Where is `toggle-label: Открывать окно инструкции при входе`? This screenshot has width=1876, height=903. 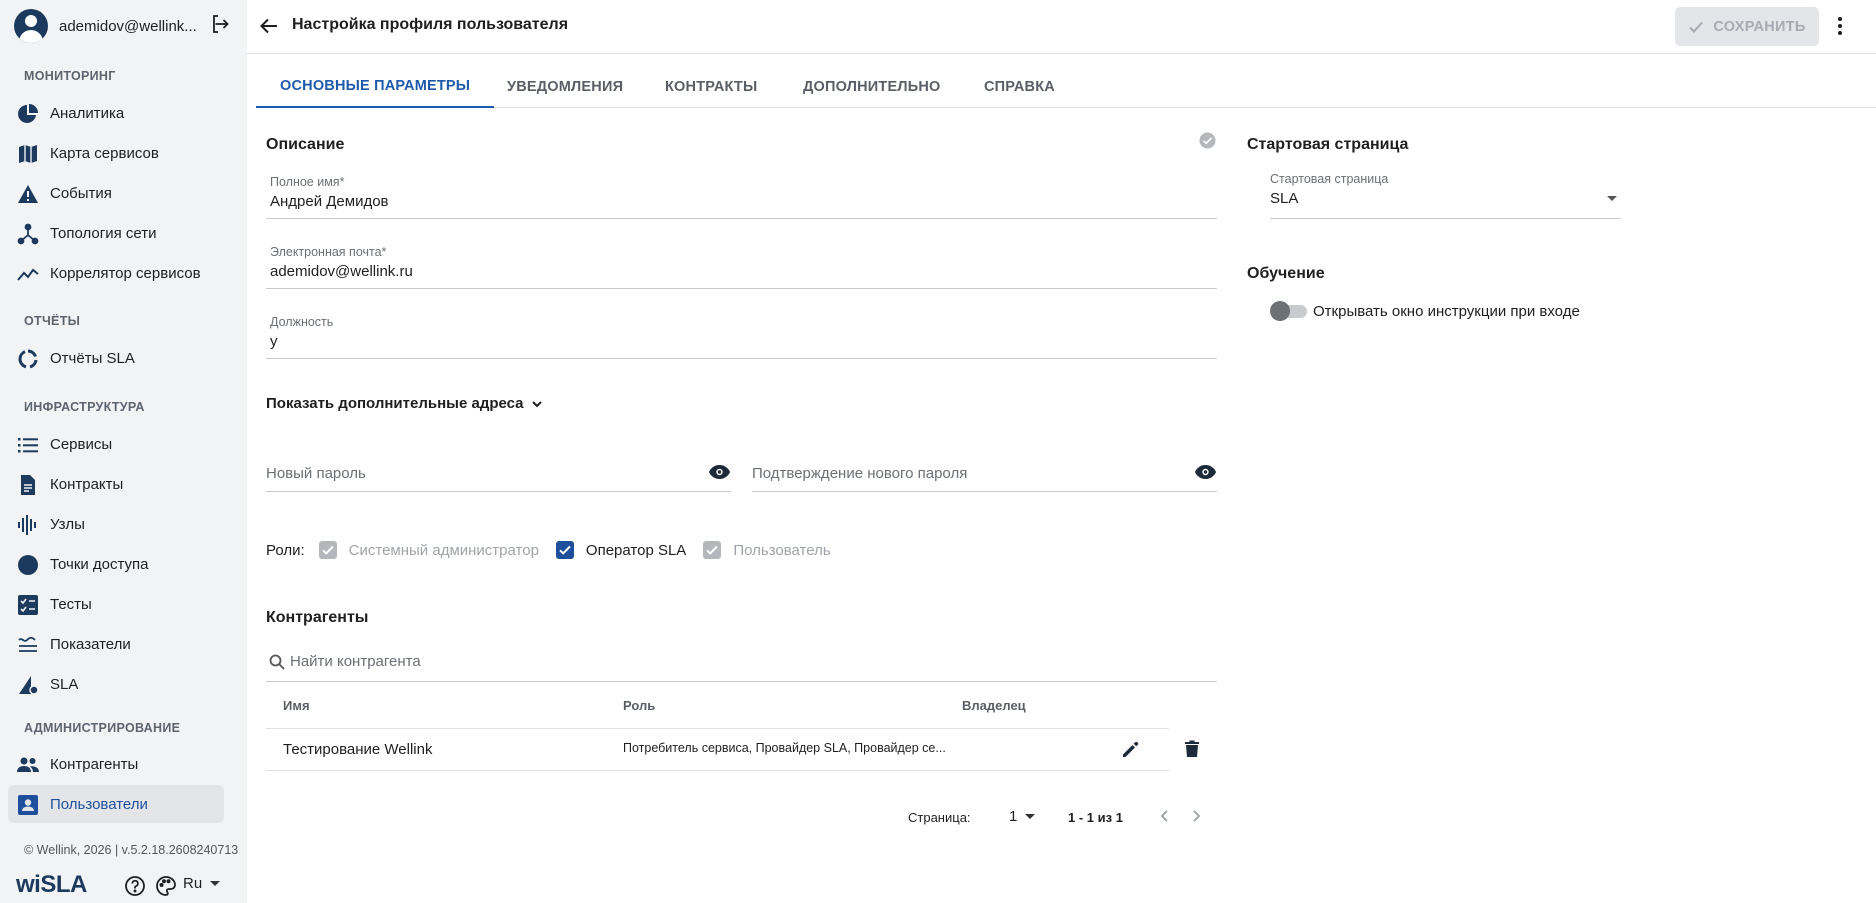
toggle-label: Открывать окно инструкции при входе is located at coordinates (1446, 311).